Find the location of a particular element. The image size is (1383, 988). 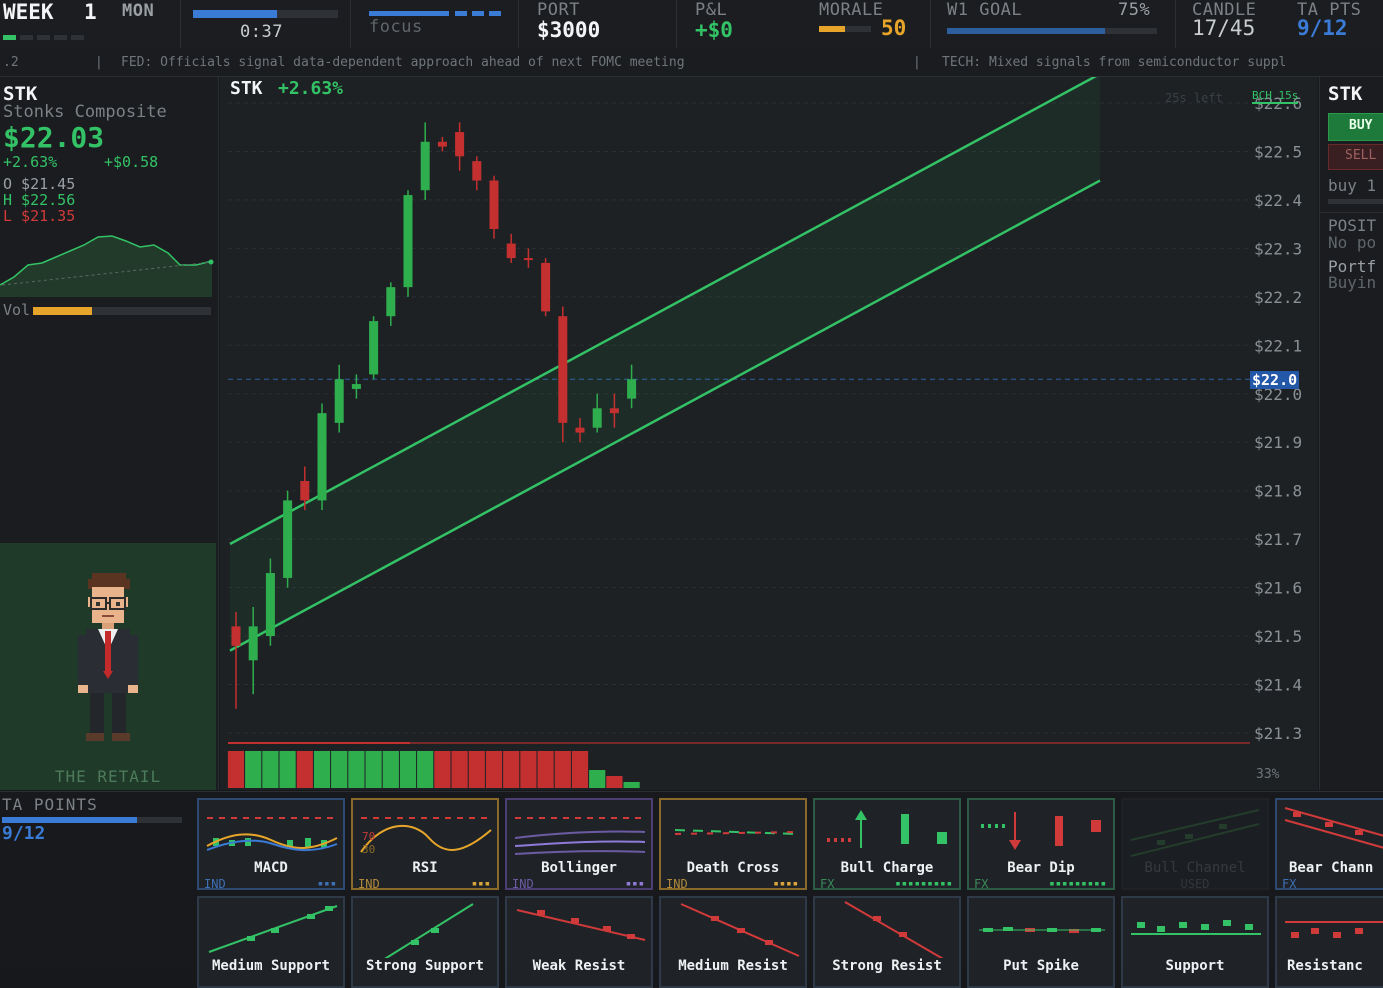

card-bear-dip: Bear Dip FX ▪▪▪▪▪▪▪▪▪ is located at coordinates (1041, 844).